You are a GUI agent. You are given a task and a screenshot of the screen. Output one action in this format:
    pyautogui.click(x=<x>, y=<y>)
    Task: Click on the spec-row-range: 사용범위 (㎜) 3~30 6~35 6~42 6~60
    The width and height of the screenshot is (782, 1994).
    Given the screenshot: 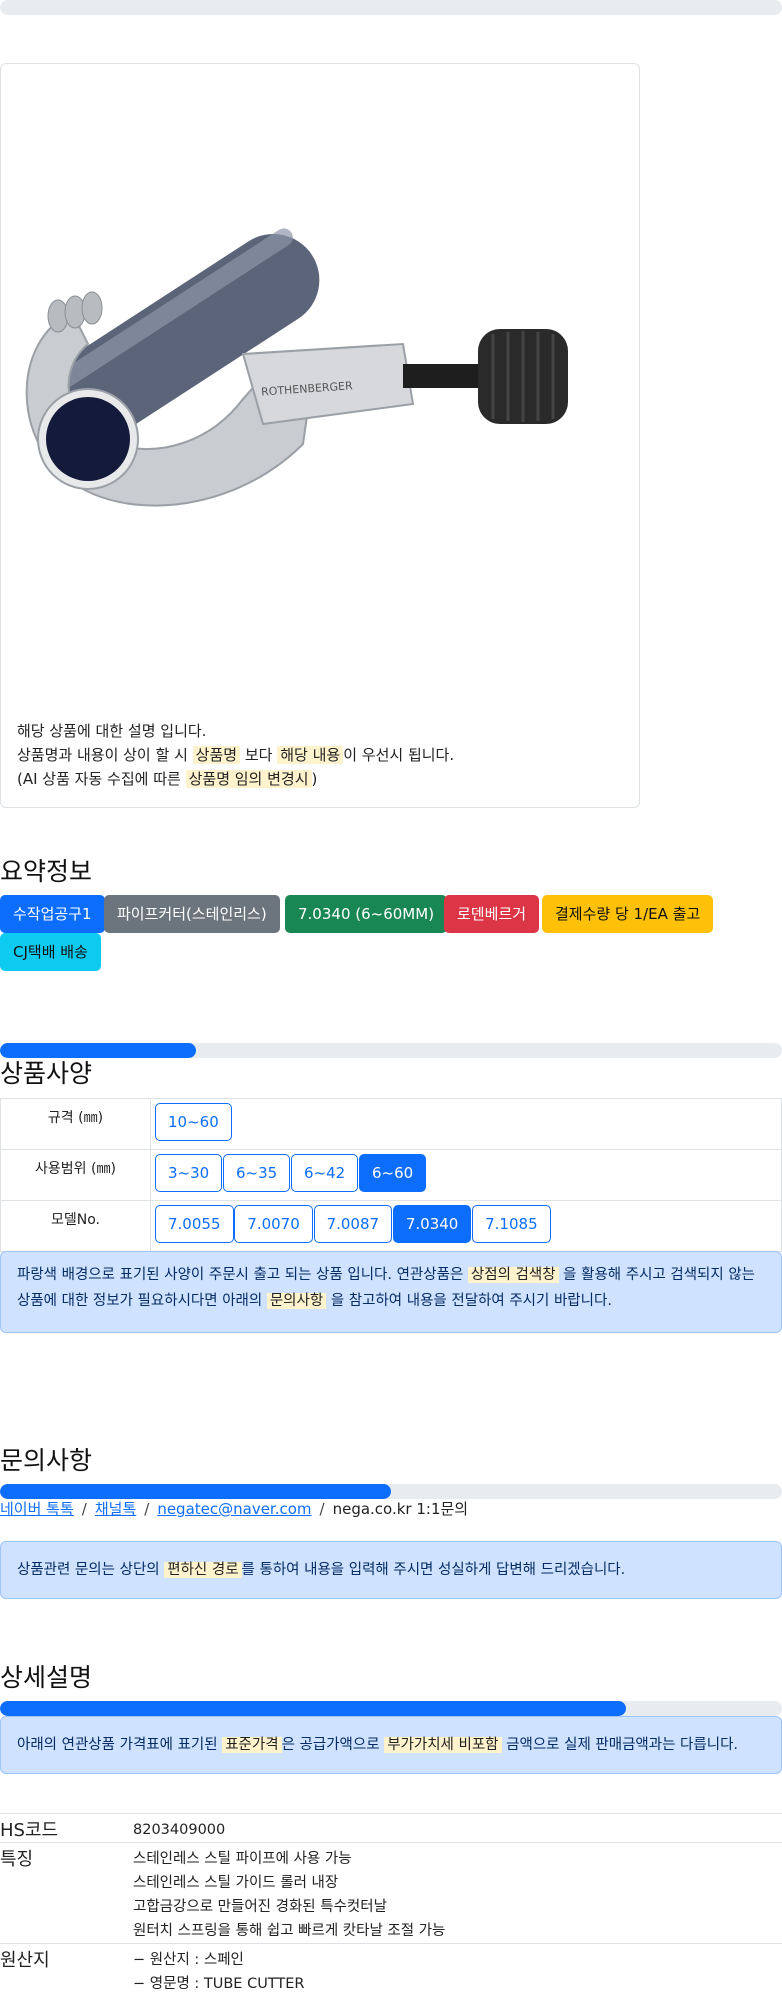 What is the action you would take?
    pyautogui.click(x=391, y=1175)
    